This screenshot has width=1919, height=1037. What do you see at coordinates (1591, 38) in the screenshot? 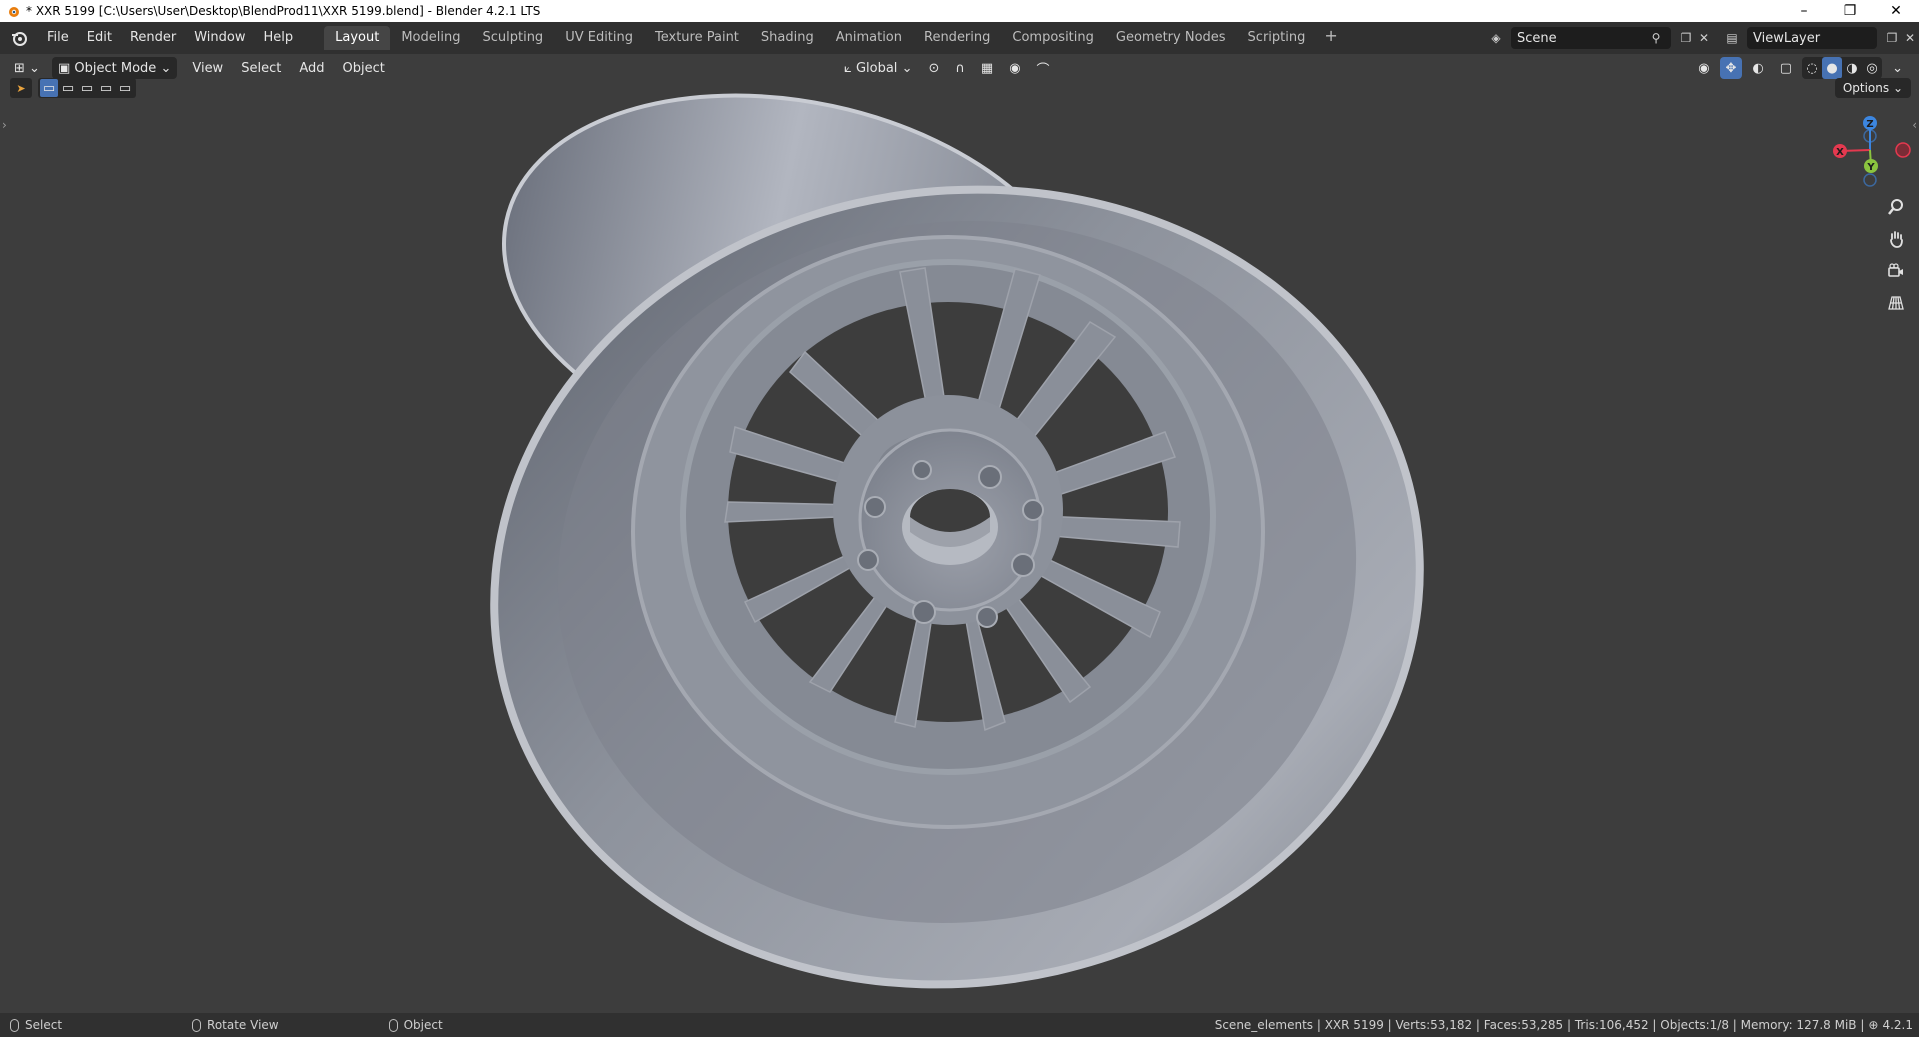
I see `scene-selector: Scene ⚲` at bounding box center [1591, 38].